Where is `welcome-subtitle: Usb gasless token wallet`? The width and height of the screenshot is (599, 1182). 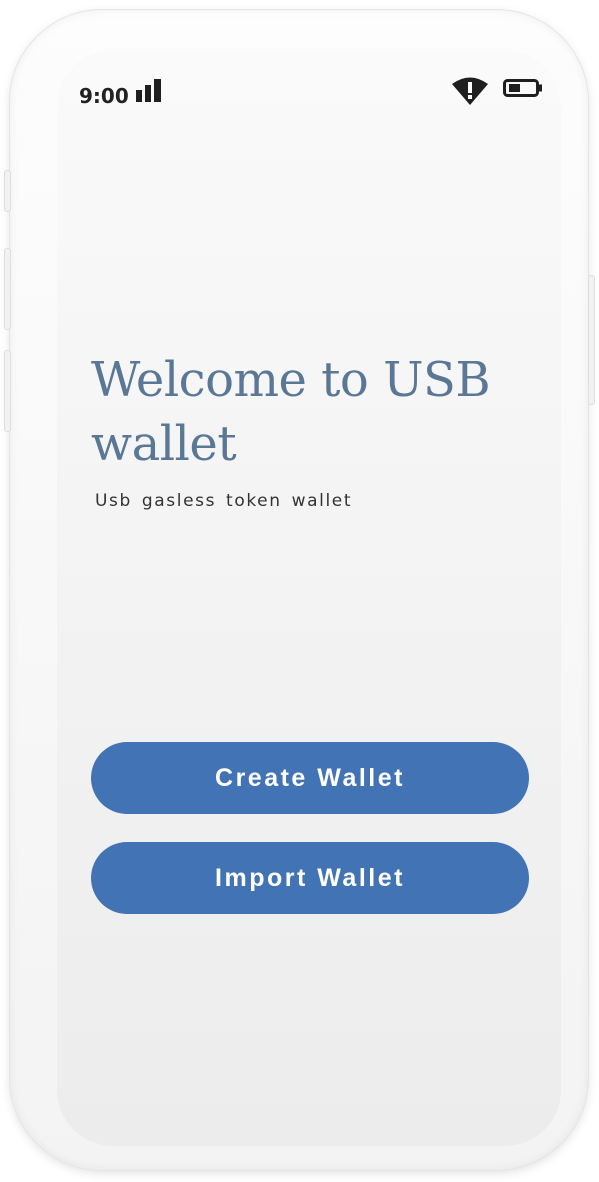
welcome-subtitle: Usb gasless token wallet is located at coordinates (224, 501).